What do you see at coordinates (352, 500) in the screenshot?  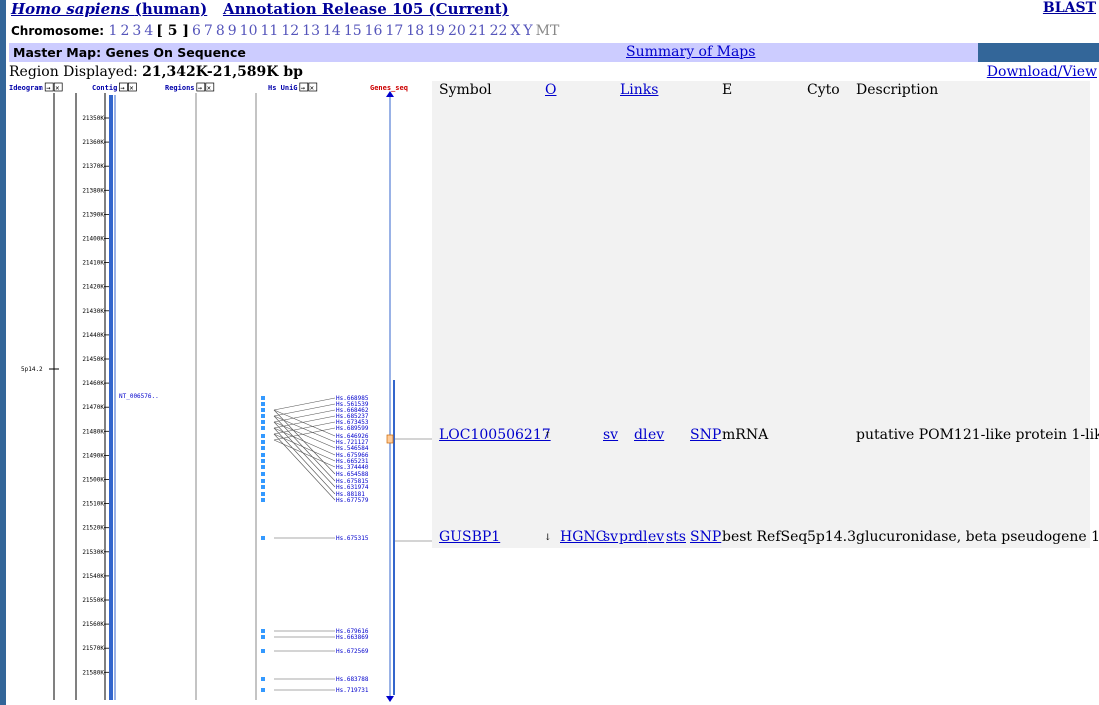 I see `unigene-label: Hs.677579` at bounding box center [352, 500].